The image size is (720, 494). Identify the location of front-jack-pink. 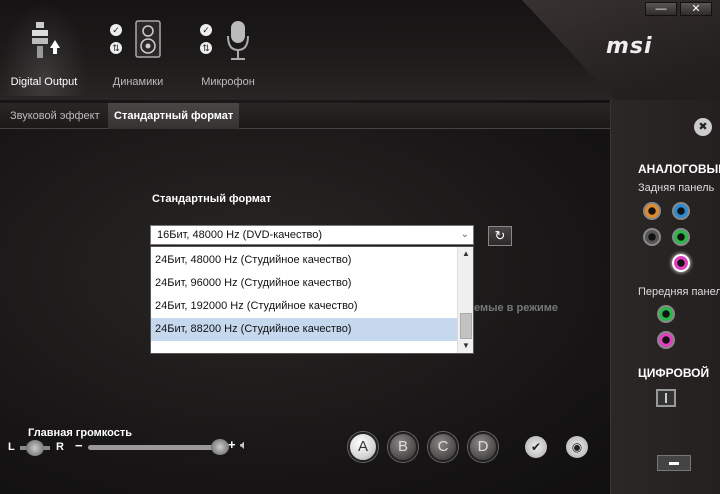
(666, 340).